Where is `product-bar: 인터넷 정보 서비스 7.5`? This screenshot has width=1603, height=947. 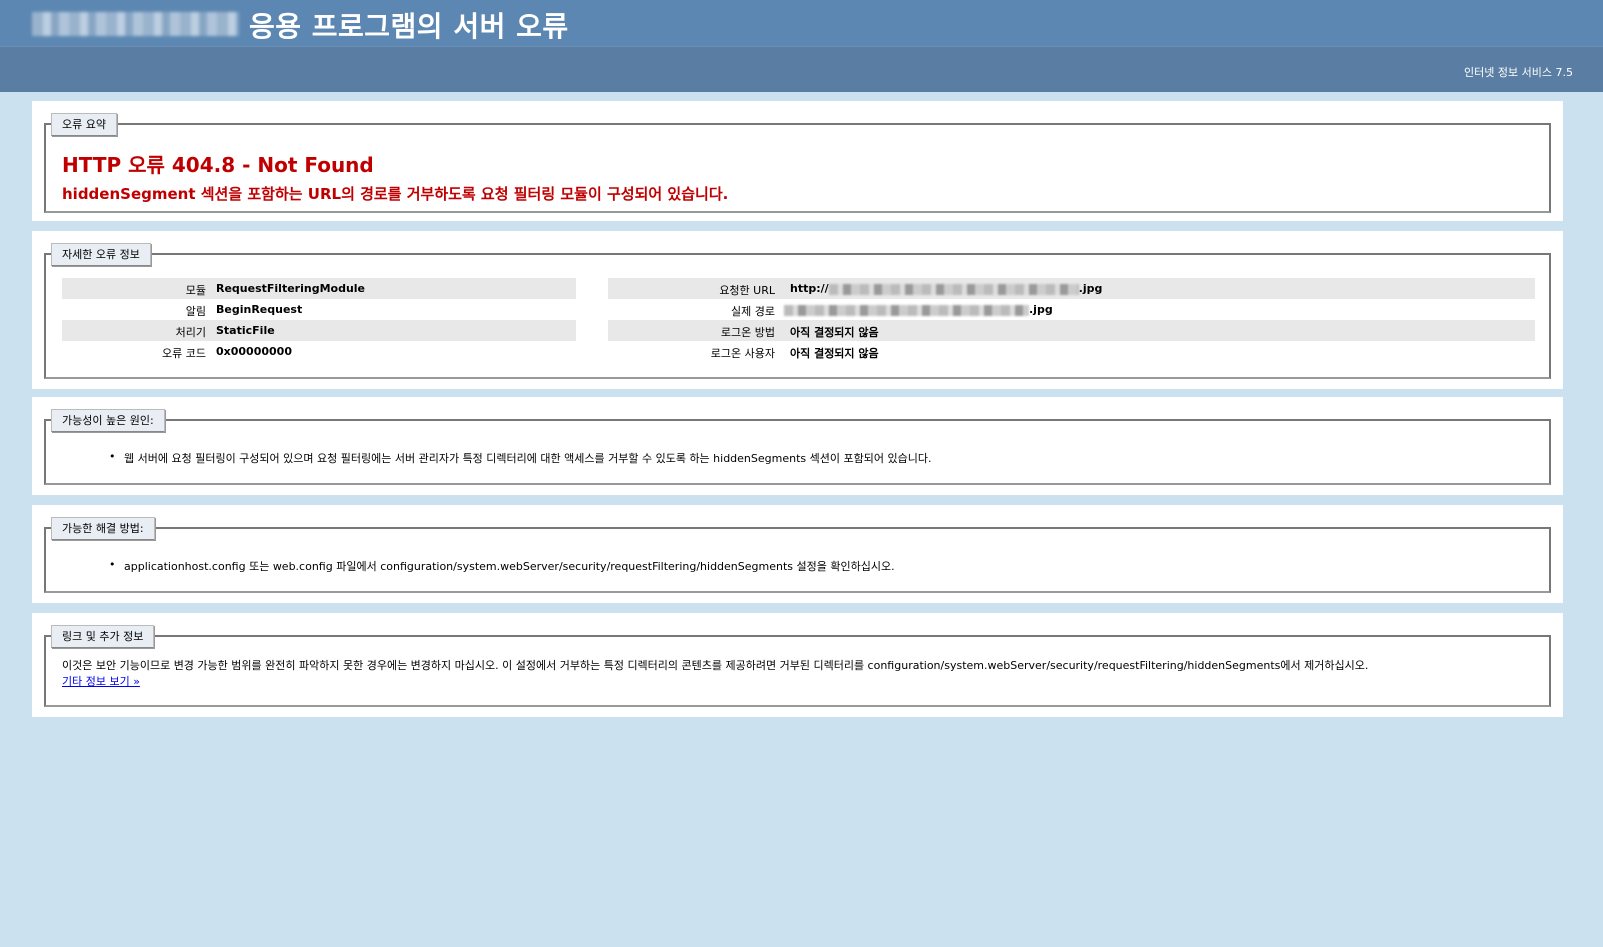 product-bar: 인터넷 정보 서비스 7.5 is located at coordinates (801, 69).